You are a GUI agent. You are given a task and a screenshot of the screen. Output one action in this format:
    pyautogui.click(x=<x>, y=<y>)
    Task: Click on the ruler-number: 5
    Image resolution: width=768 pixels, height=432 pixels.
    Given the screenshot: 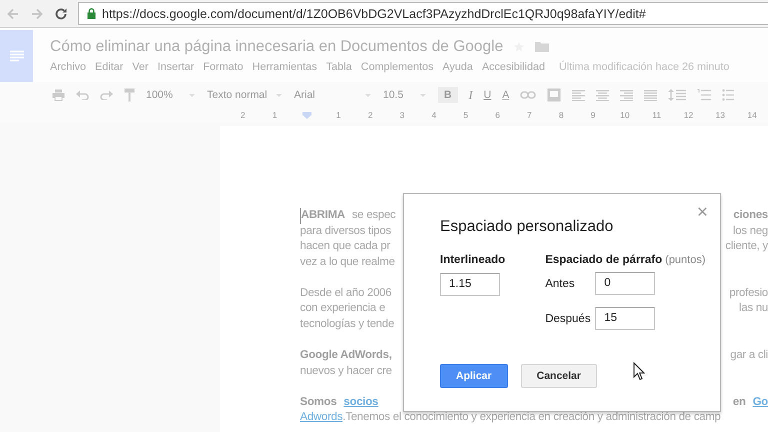 What is the action you would take?
    pyautogui.click(x=466, y=115)
    